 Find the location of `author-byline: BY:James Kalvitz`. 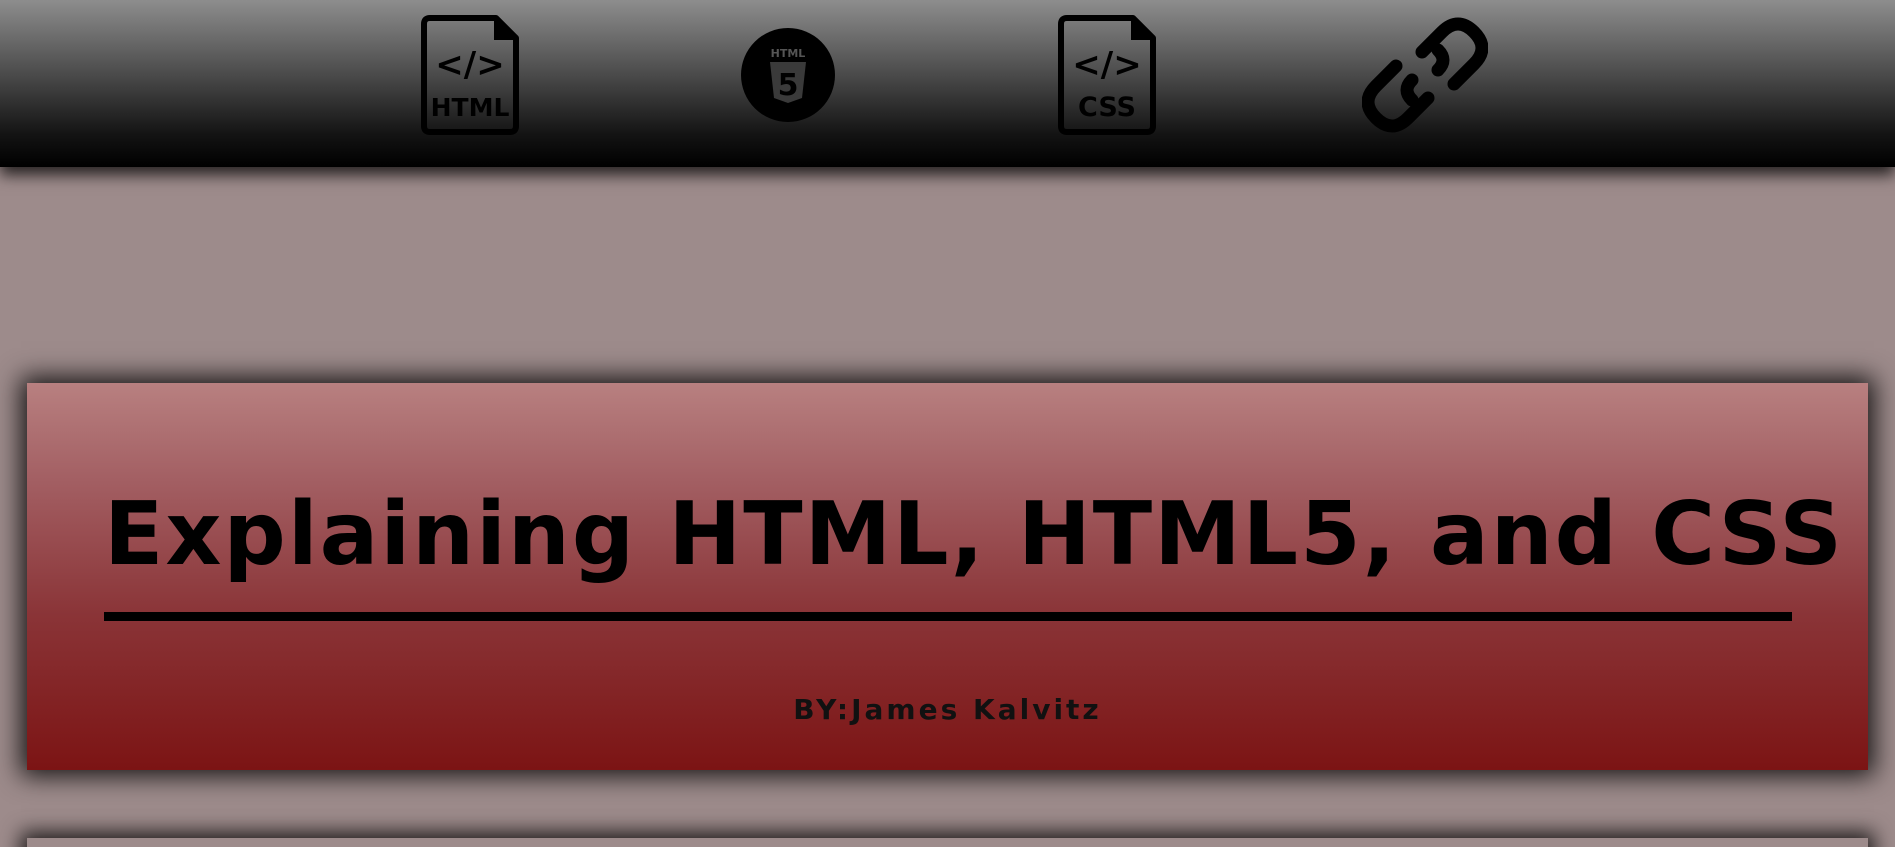

author-byline: BY:James Kalvitz is located at coordinates (947, 709).